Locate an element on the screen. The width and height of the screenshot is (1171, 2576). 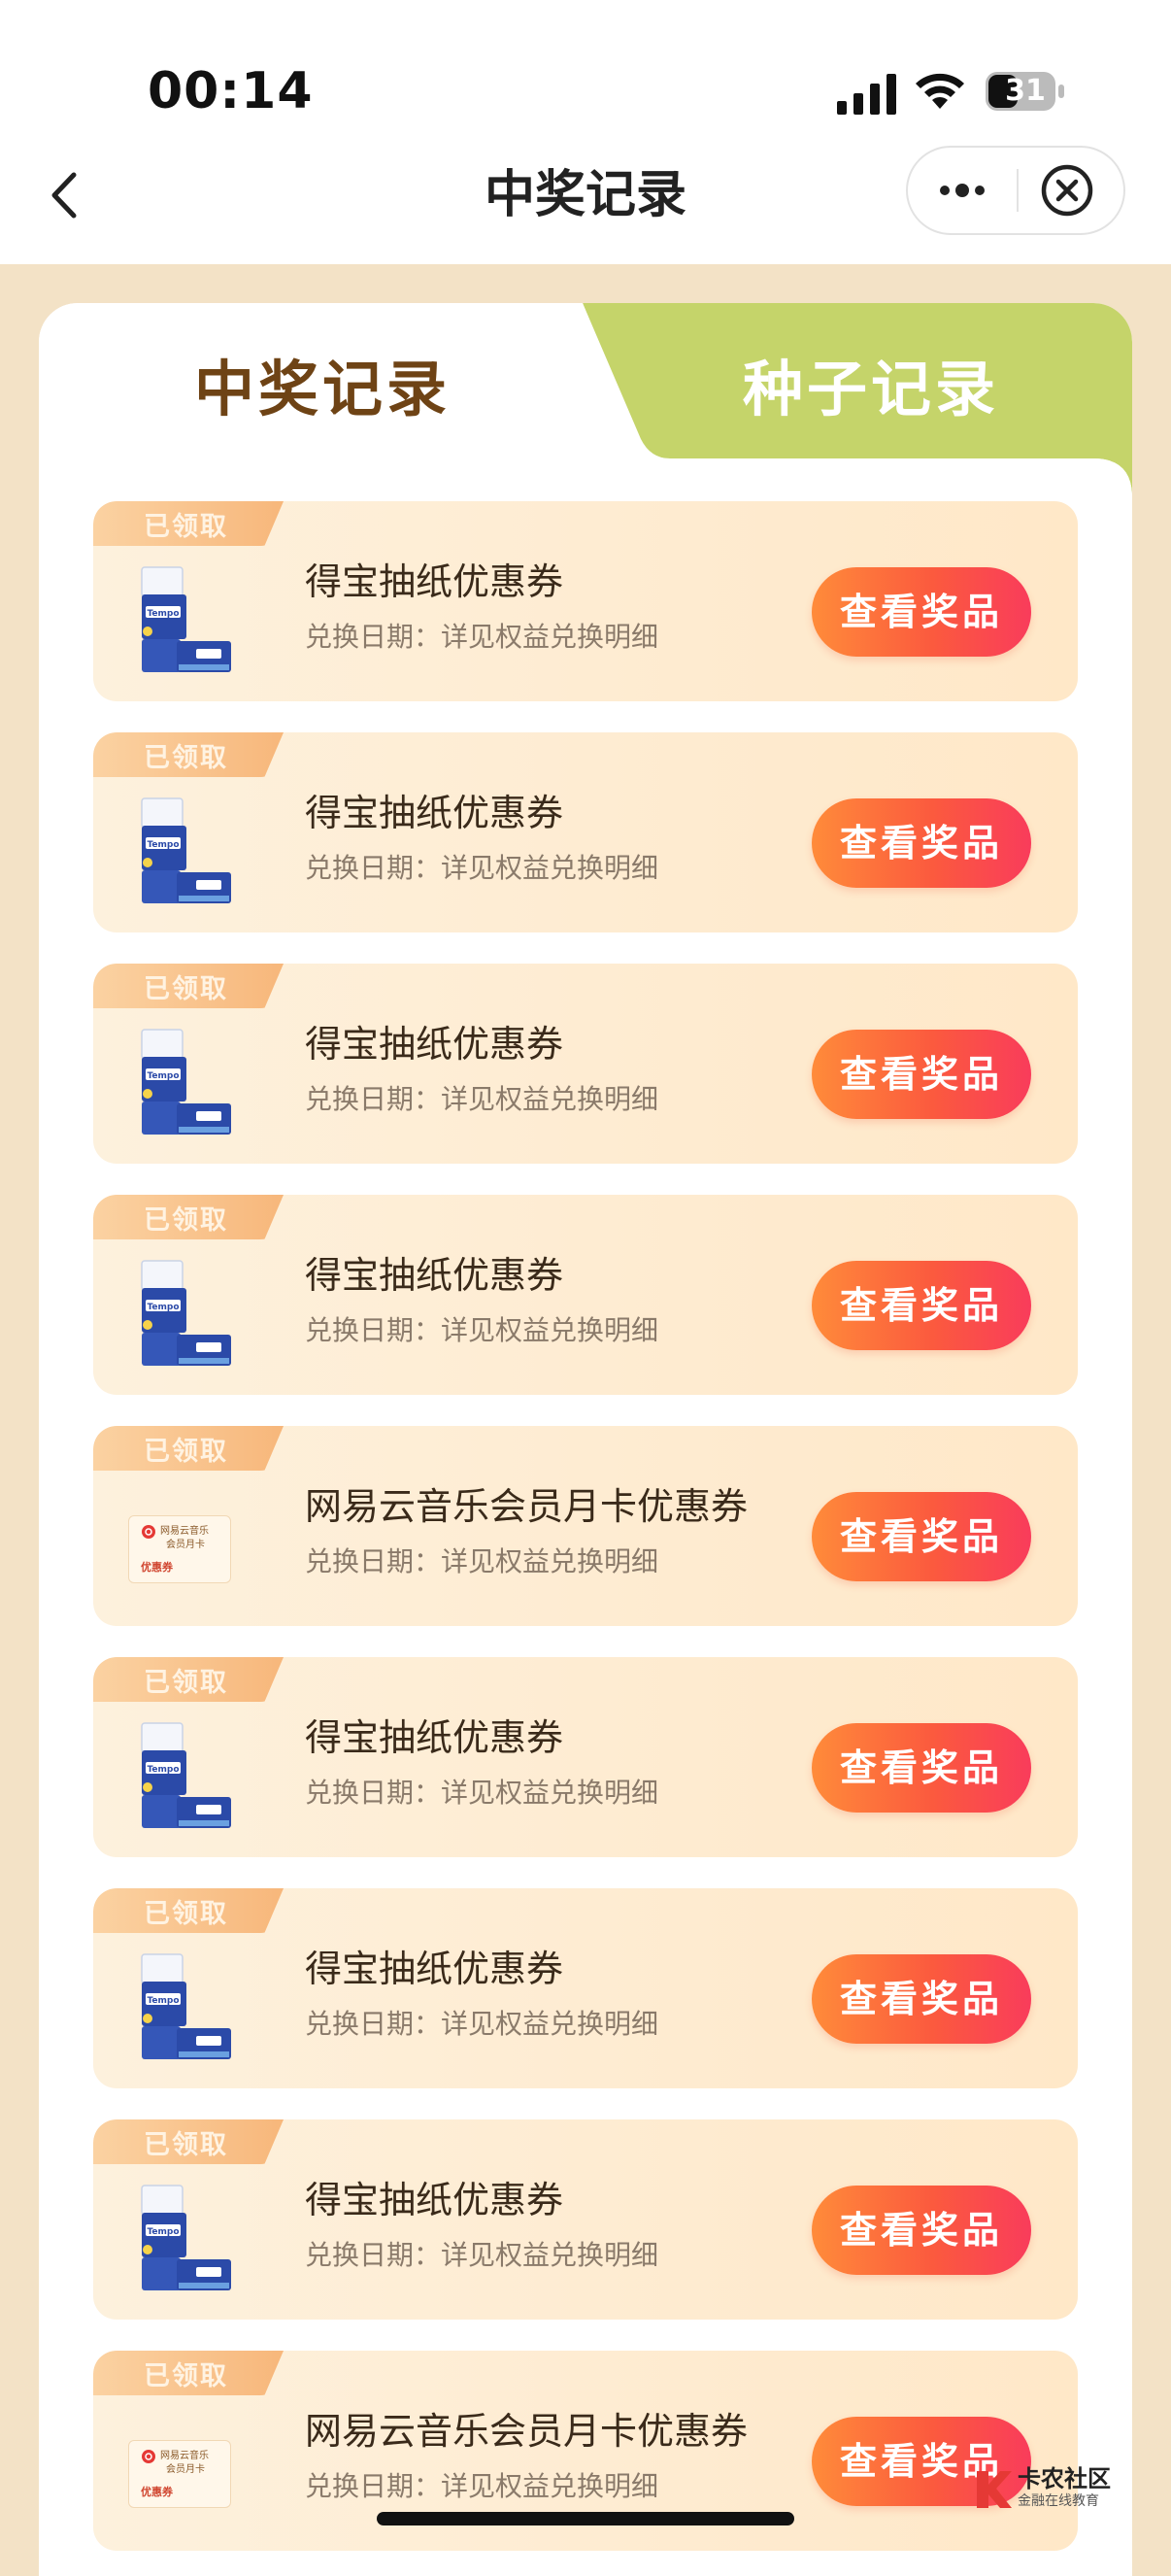
tab-seed-records-label: 种子记录 is located at coordinates (871, 389).